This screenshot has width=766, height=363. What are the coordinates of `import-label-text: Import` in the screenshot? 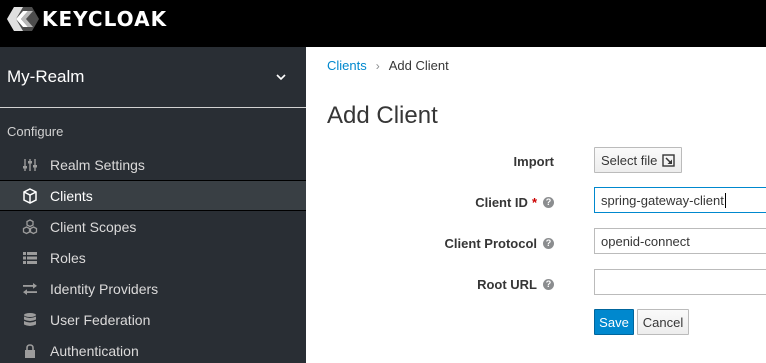 It's located at (533, 161).